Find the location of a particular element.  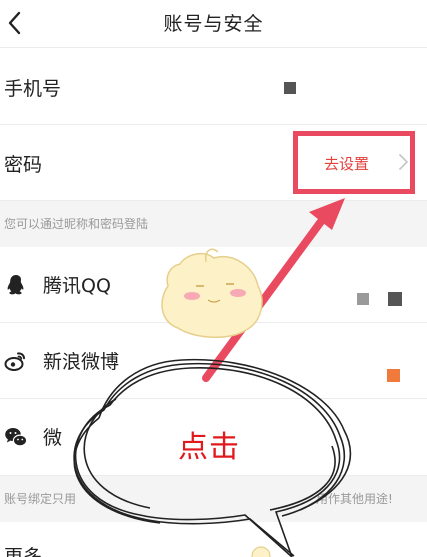

wechat-label: 微 is located at coordinates (53, 438).